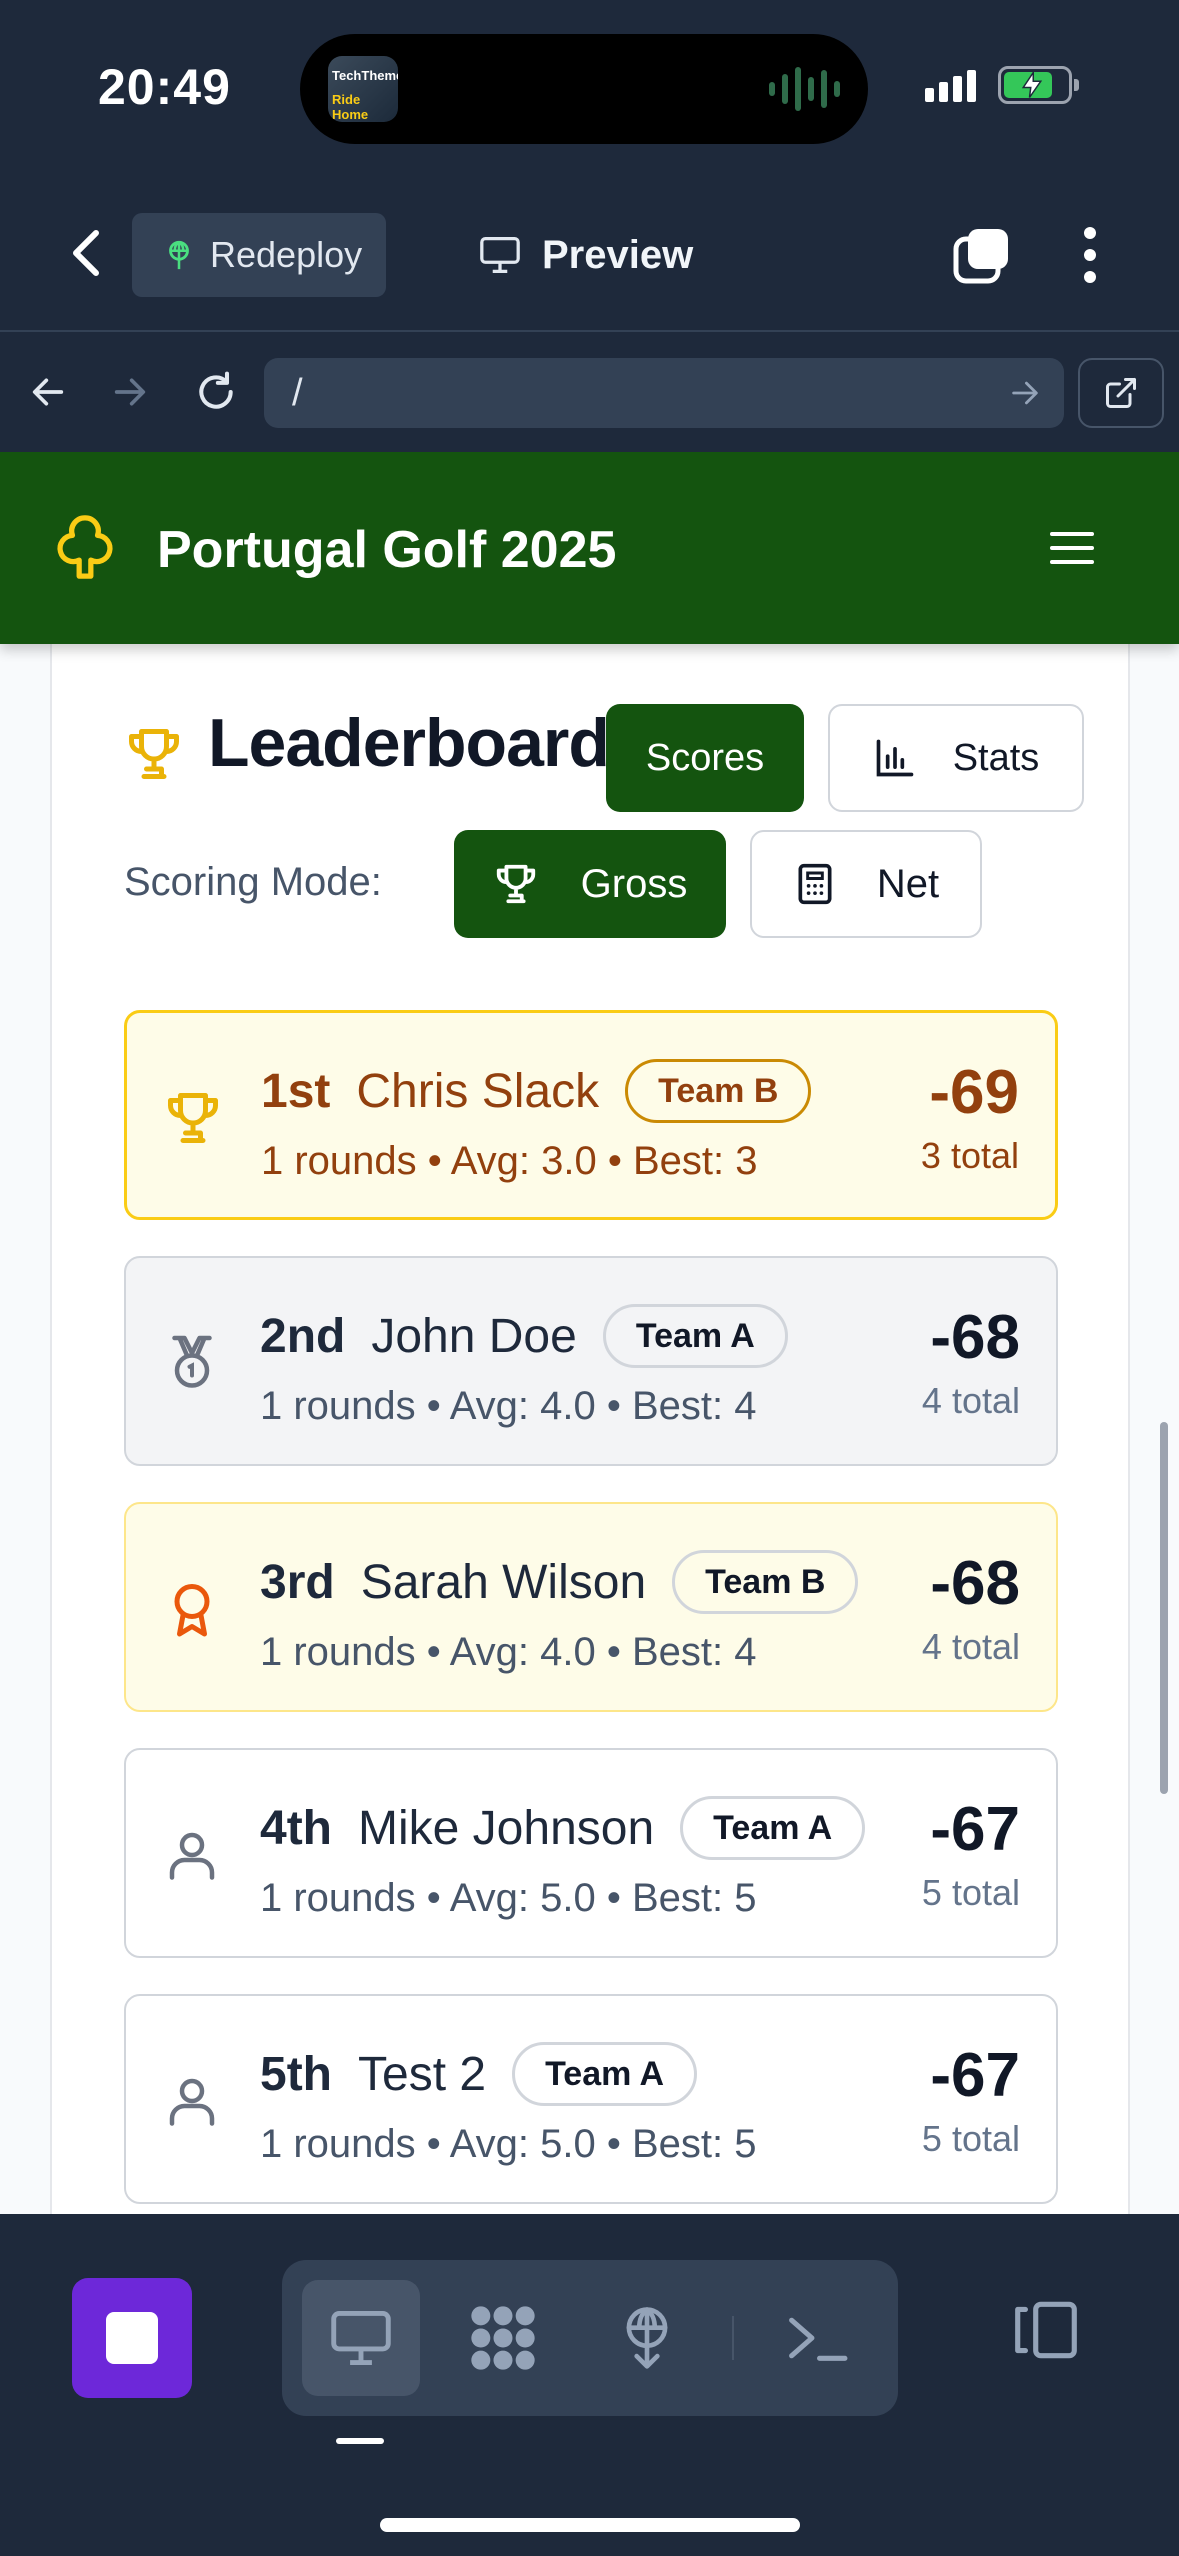 The width and height of the screenshot is (1179, 2556). What do you see at coordinates (817, 2338) in the screenshot?
I see `dock-terminal-tab` at bounding box center [817, 2338].